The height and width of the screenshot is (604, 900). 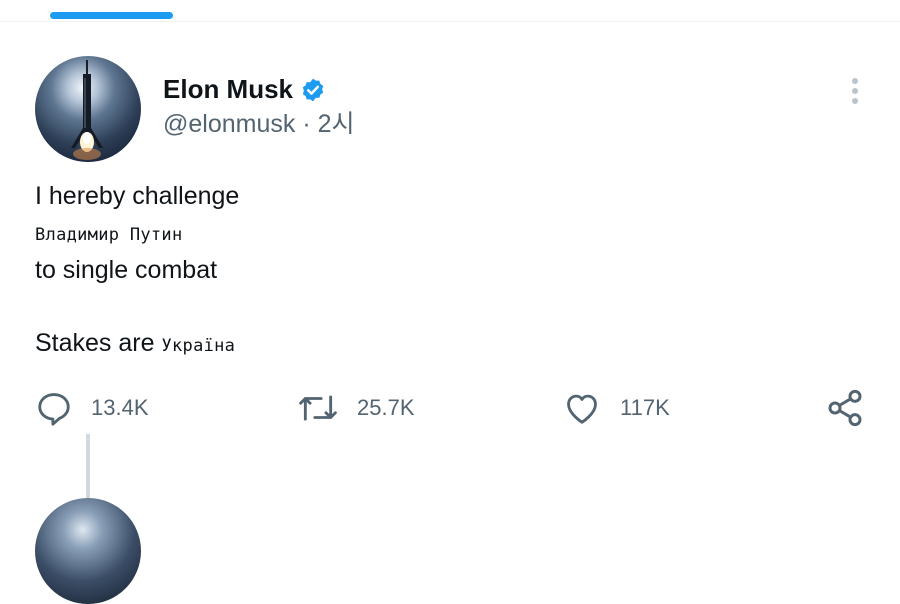 I want to click on header-divider, so click(x=450, y=21).